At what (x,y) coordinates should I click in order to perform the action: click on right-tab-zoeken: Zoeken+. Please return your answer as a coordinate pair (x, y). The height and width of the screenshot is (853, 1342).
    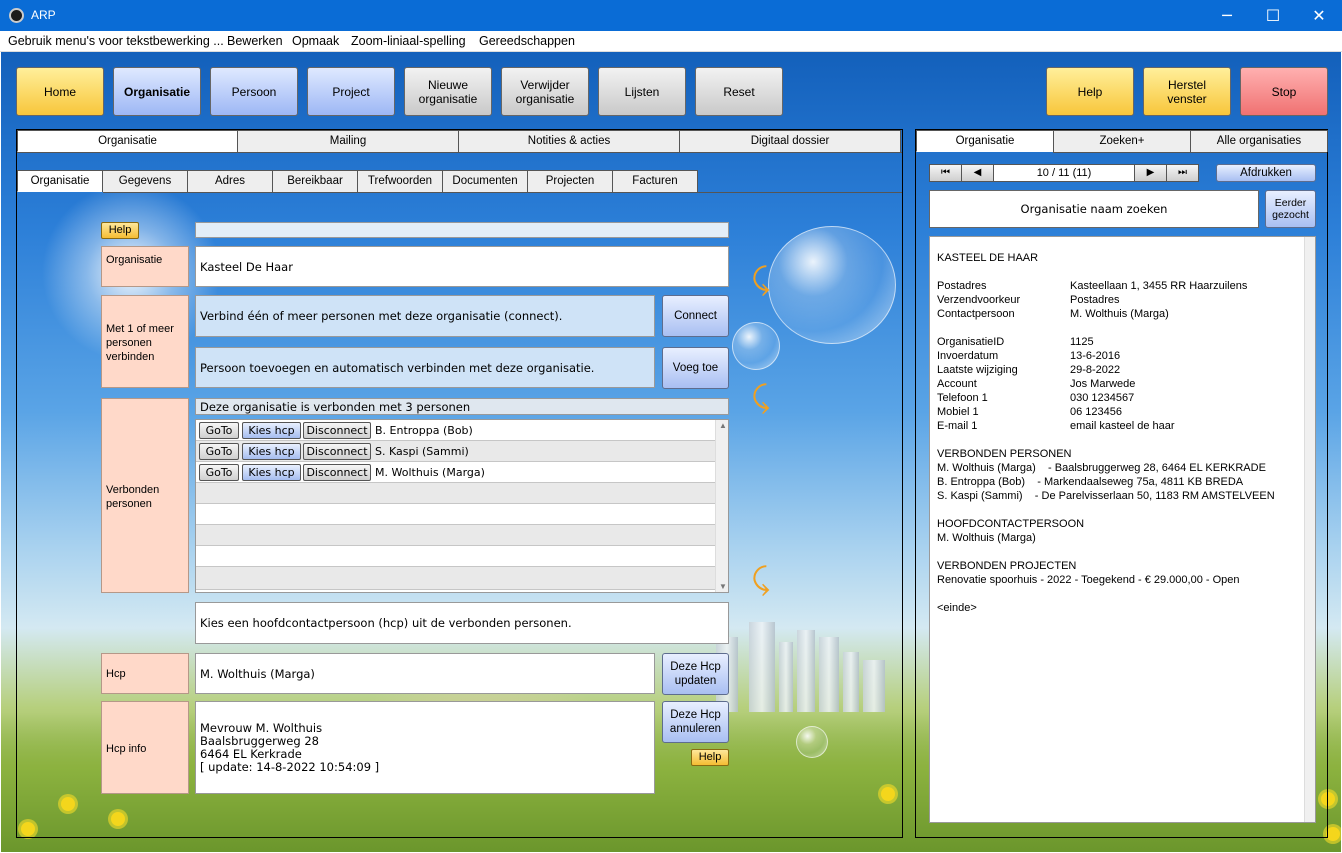
    Looking at the image, I should click on (1122, 141).